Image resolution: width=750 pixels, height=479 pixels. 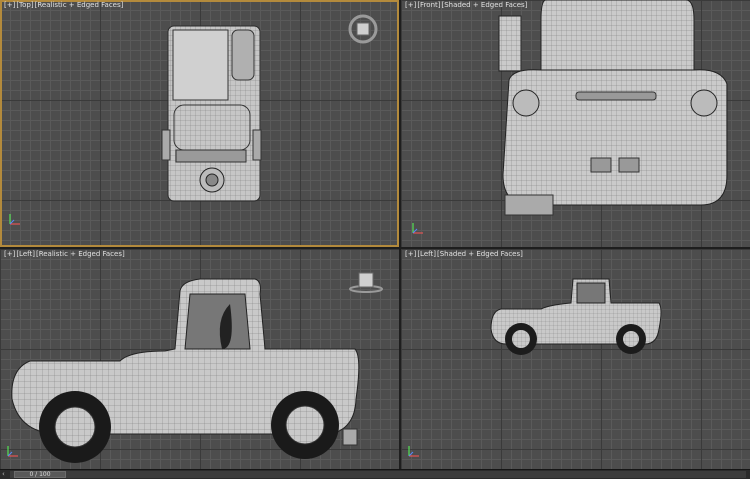 What do you see at coordinates (211, 113) in the screenshot?
I see `truck-top-view` at bounding box center [211, 113].